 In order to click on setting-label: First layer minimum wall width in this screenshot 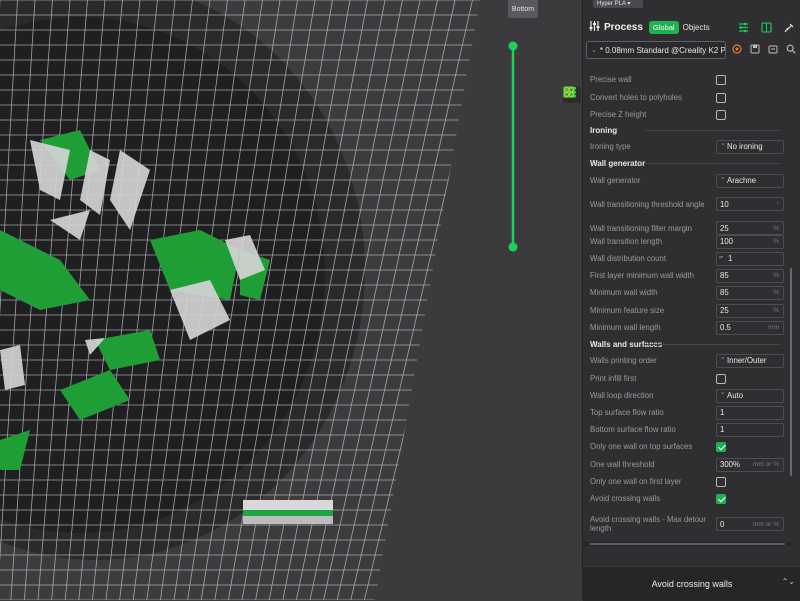, I will do `click(642, 275)`.